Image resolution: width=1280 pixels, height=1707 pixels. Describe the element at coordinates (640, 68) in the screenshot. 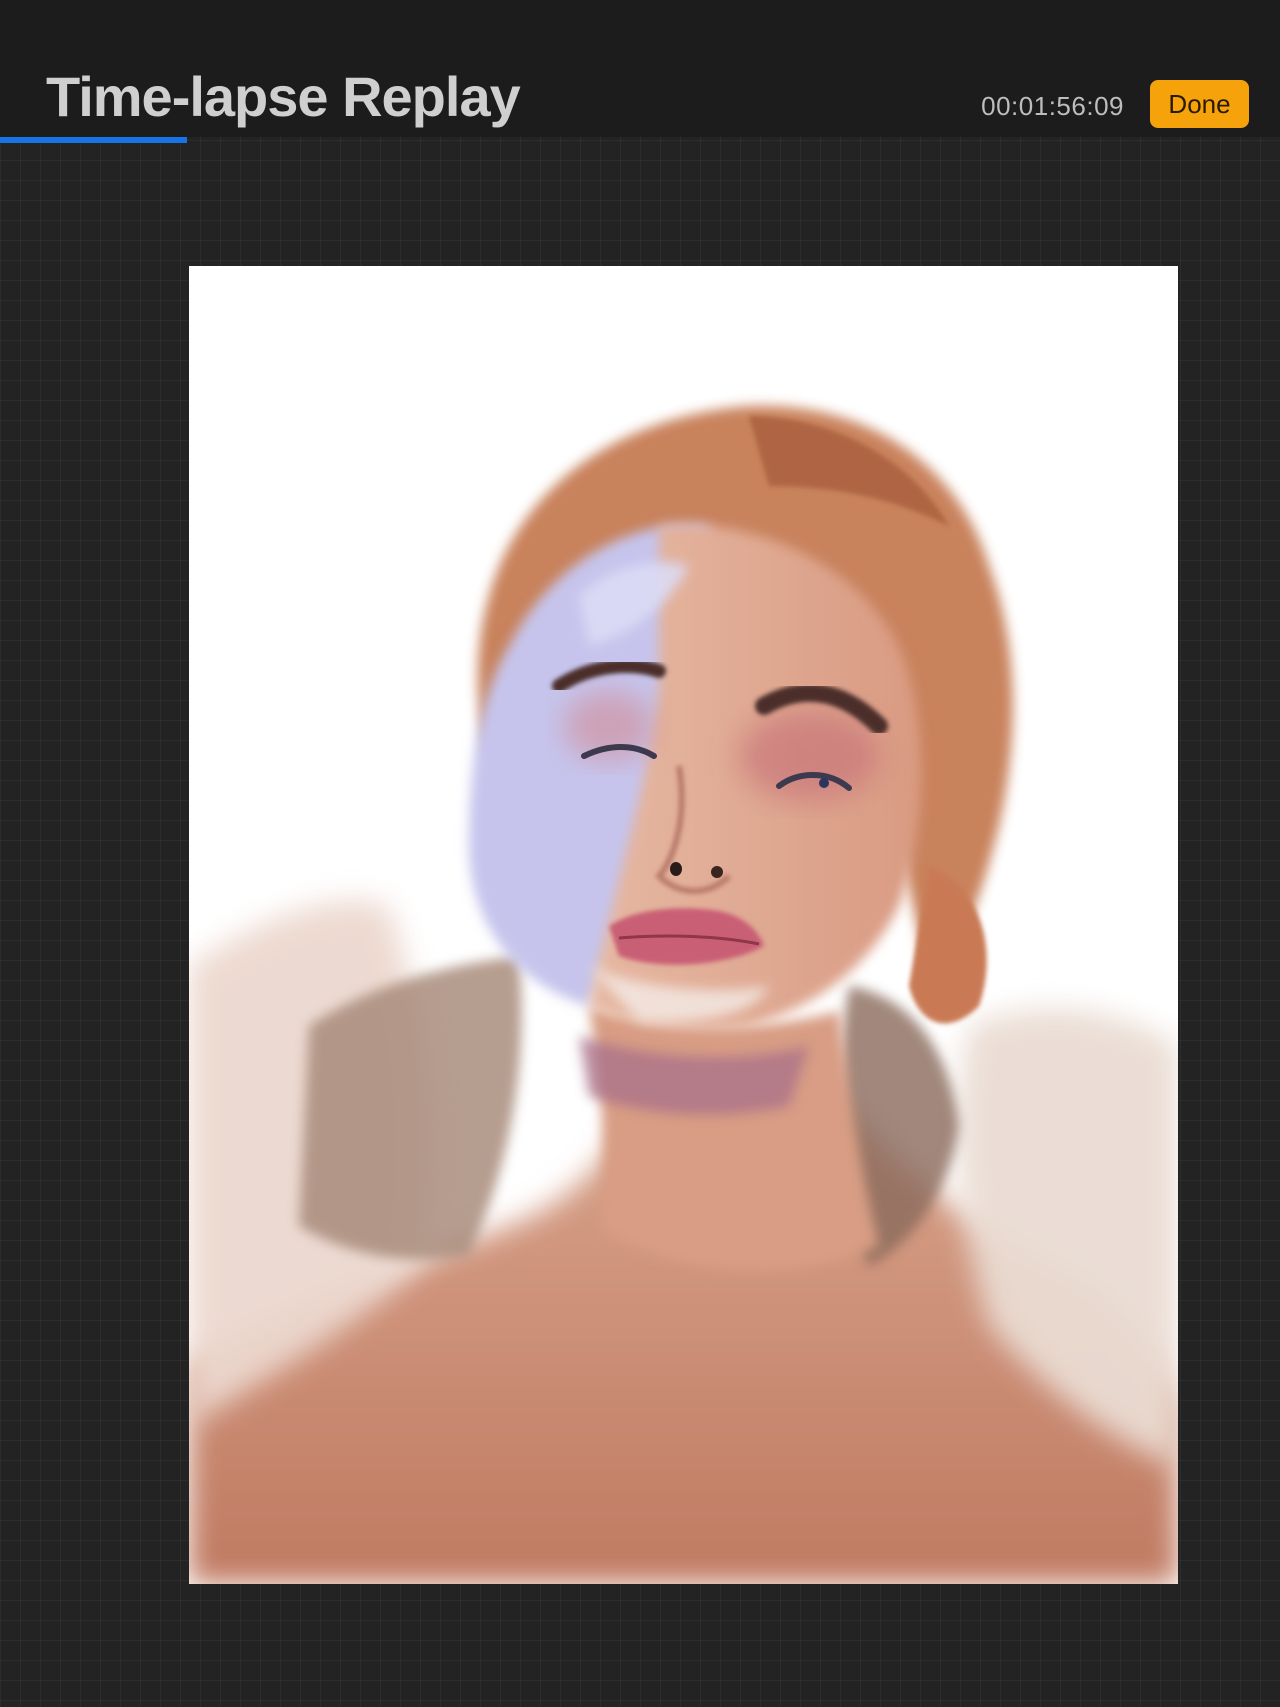

I see `top-bar: Time-lapse Replay 00:01:56:09 Done` at that location.